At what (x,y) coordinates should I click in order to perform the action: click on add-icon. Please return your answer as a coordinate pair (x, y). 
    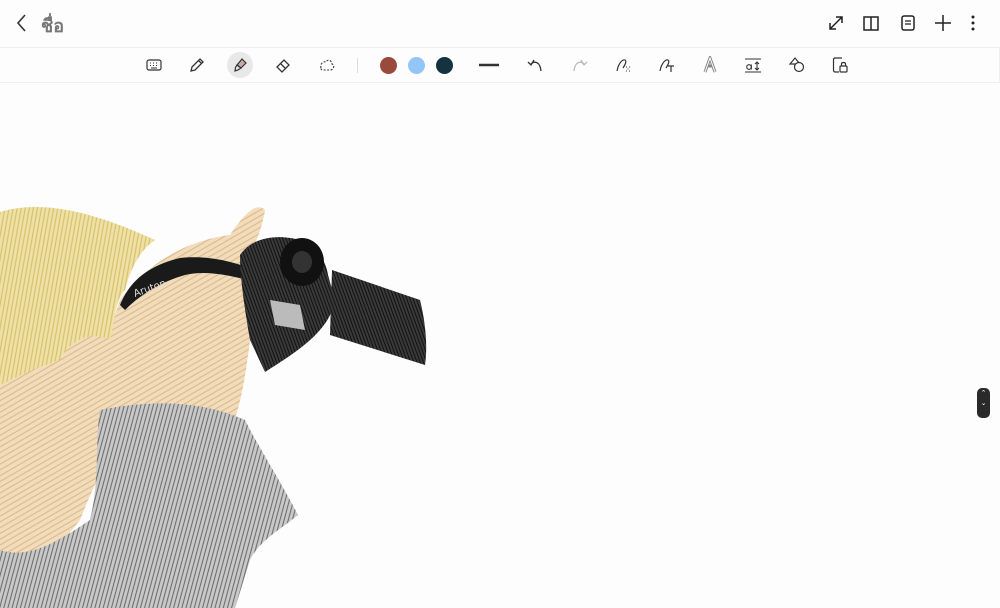
    Looking at the image, I should click on (943, 23).